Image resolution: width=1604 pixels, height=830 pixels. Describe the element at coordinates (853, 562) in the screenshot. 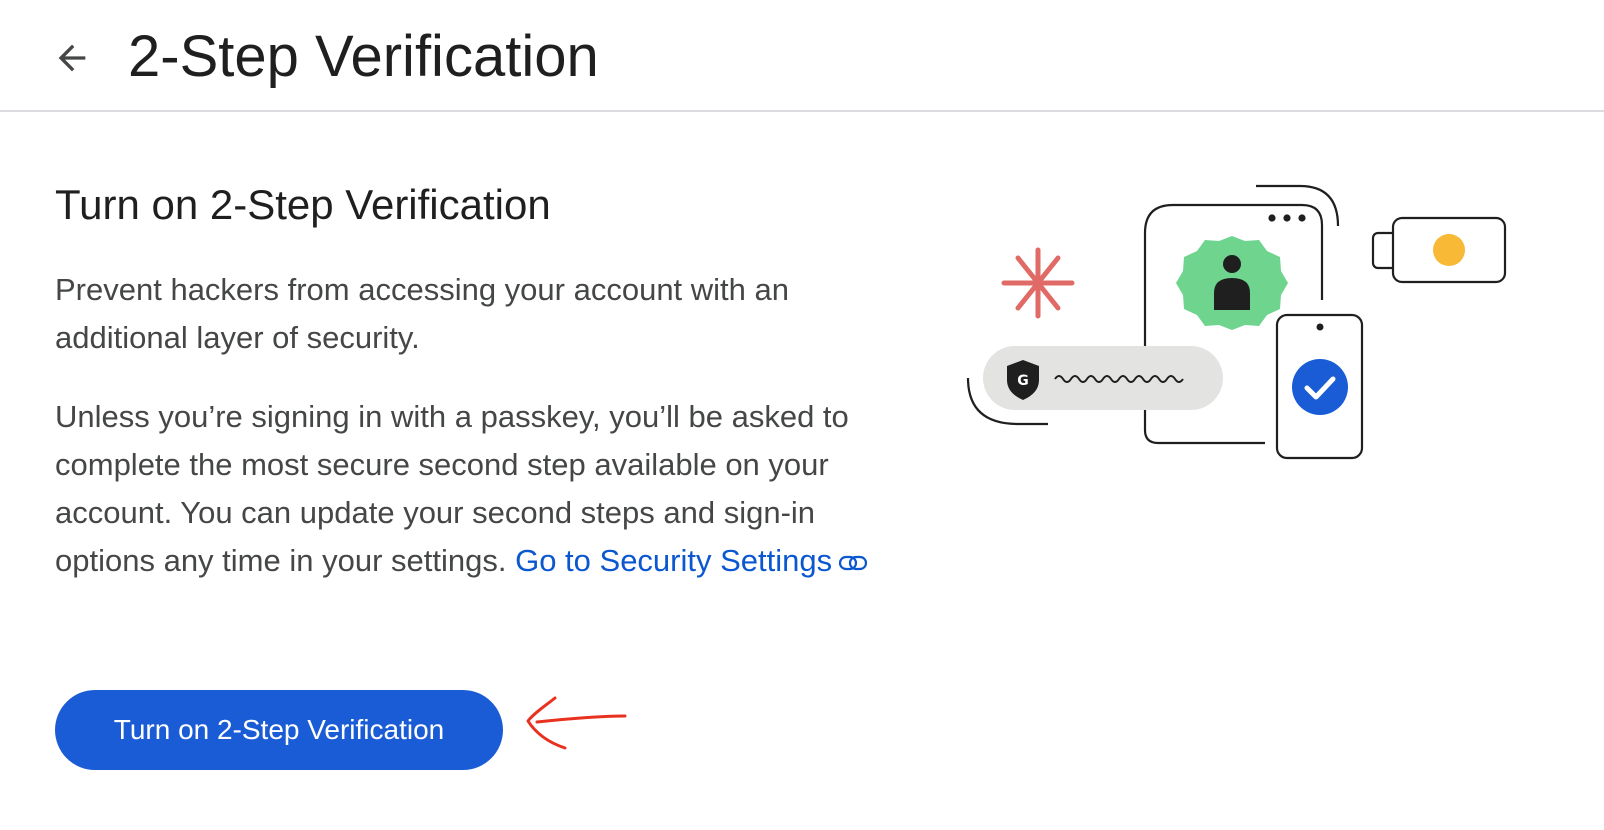

I see `link-icon` at that location.